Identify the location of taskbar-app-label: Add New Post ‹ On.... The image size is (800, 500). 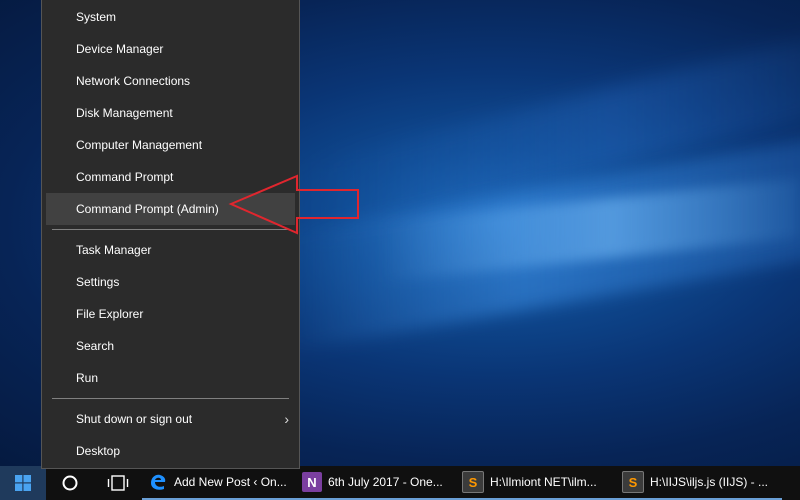
(230, 482).